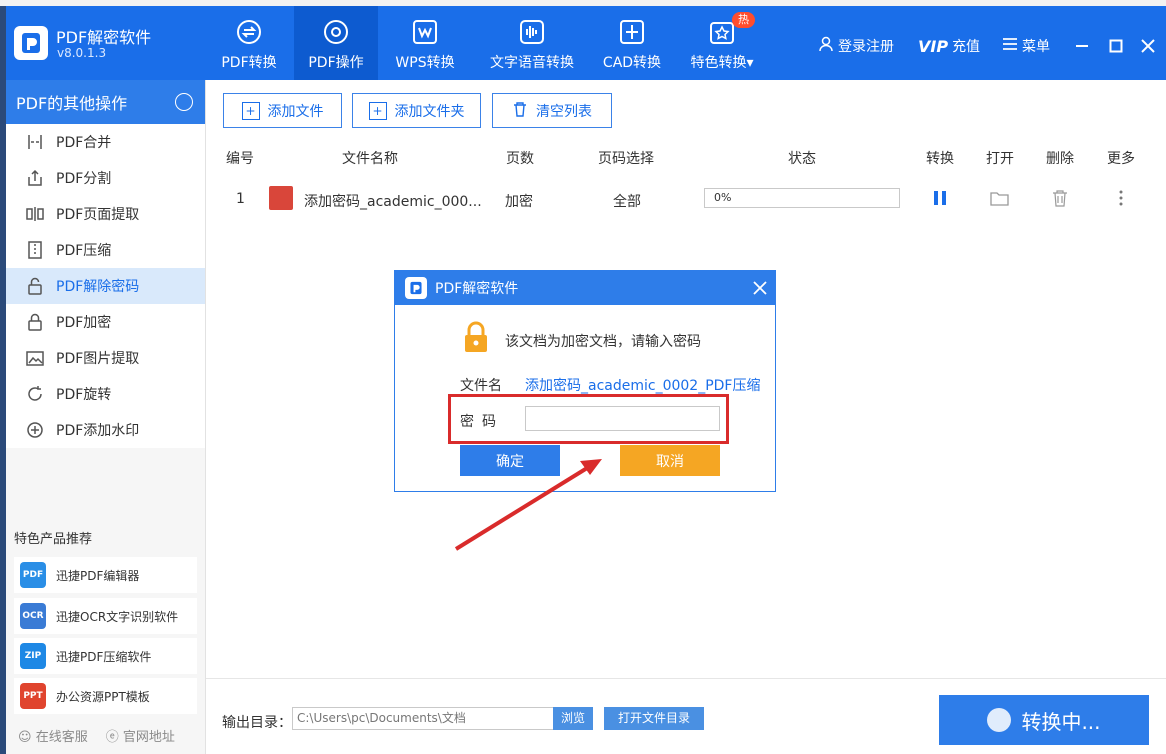 The width and height of the screenshot is (1166, 754). I want to click on clear-list-label: 清空列表, so click(564, 111).